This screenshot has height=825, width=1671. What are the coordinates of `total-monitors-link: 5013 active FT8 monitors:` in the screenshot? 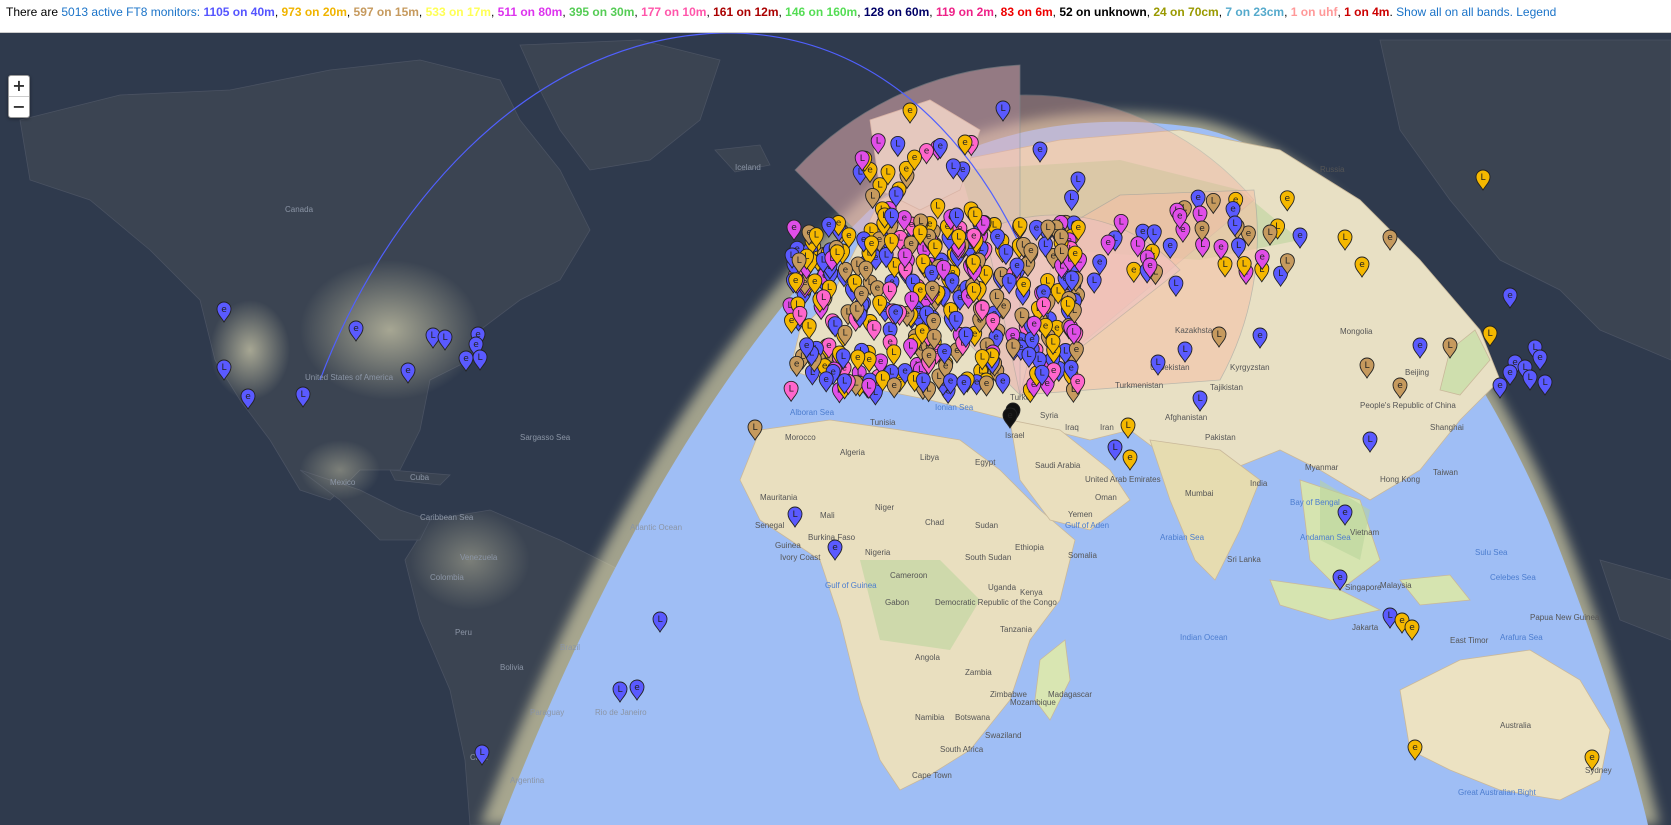 It's located at (130, 12).